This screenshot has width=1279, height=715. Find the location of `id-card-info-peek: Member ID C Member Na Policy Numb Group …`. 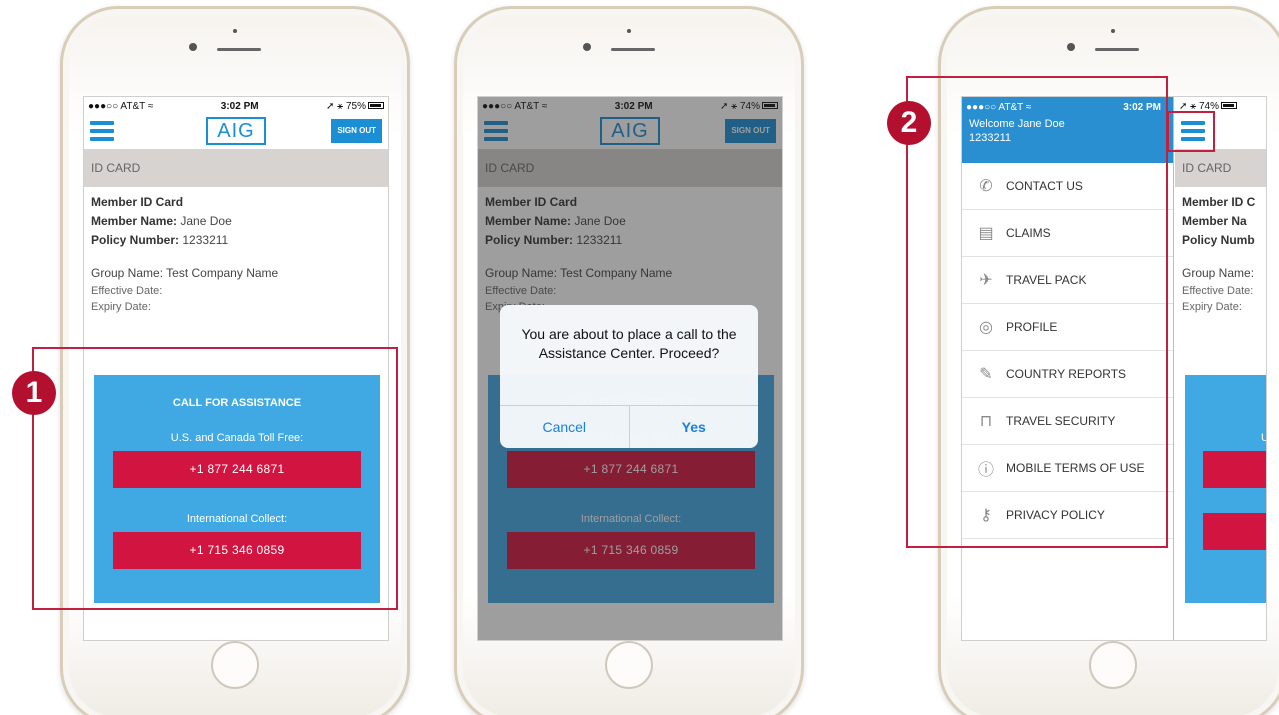

id-card-info-peek: Member ID C Member Na Policy Numb Group … is located at coordinates (1220, 252).